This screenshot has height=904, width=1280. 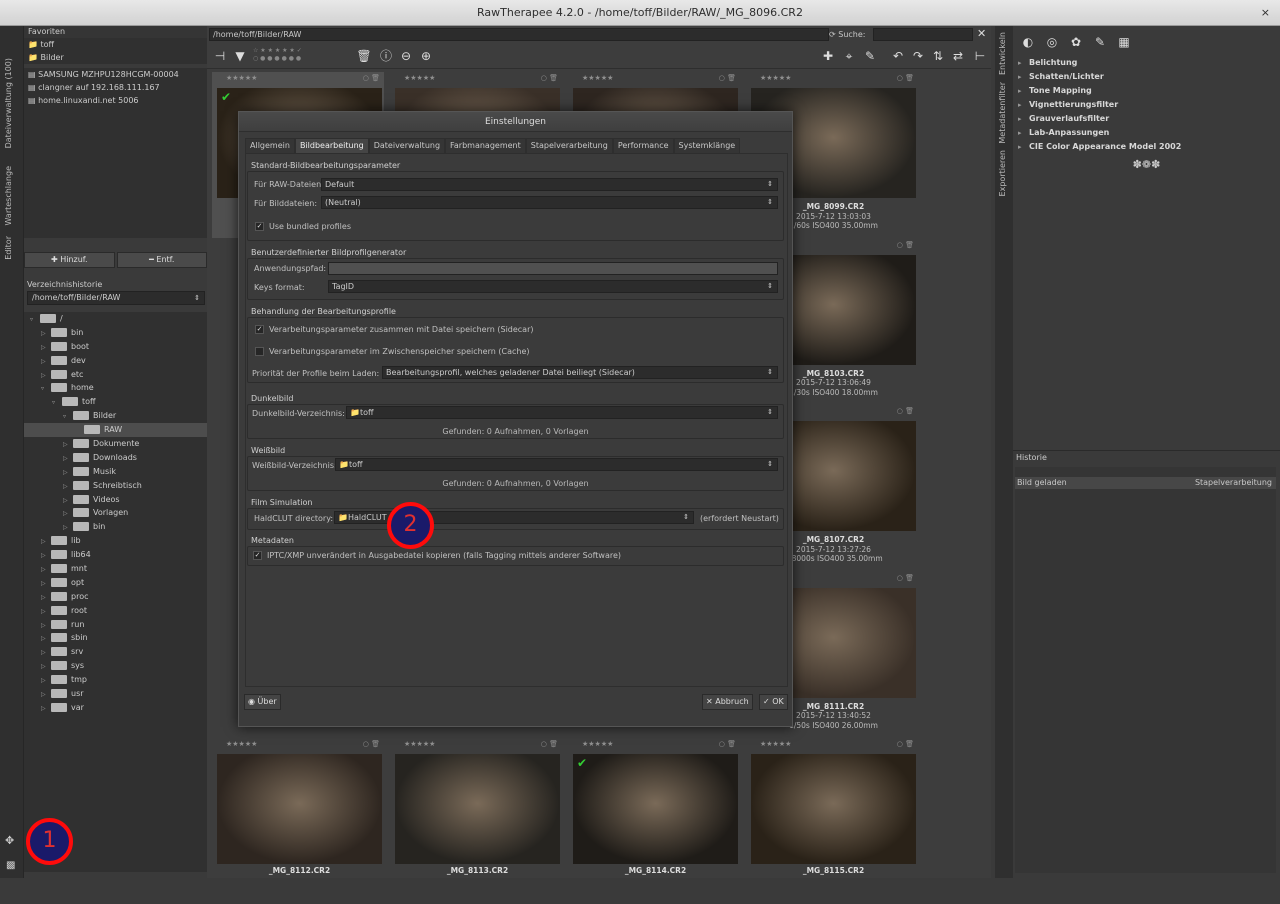 I want to click on tree-node: ▷ boot, so click(x=115, y=347).